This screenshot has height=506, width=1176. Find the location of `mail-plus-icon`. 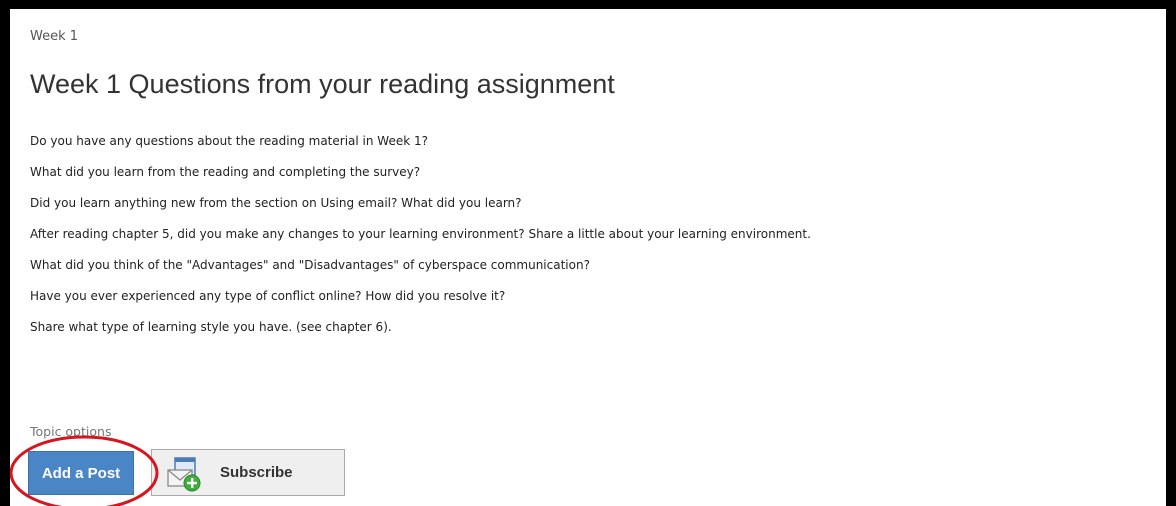

mail-plus-icon is located at coordinates (184, 474).